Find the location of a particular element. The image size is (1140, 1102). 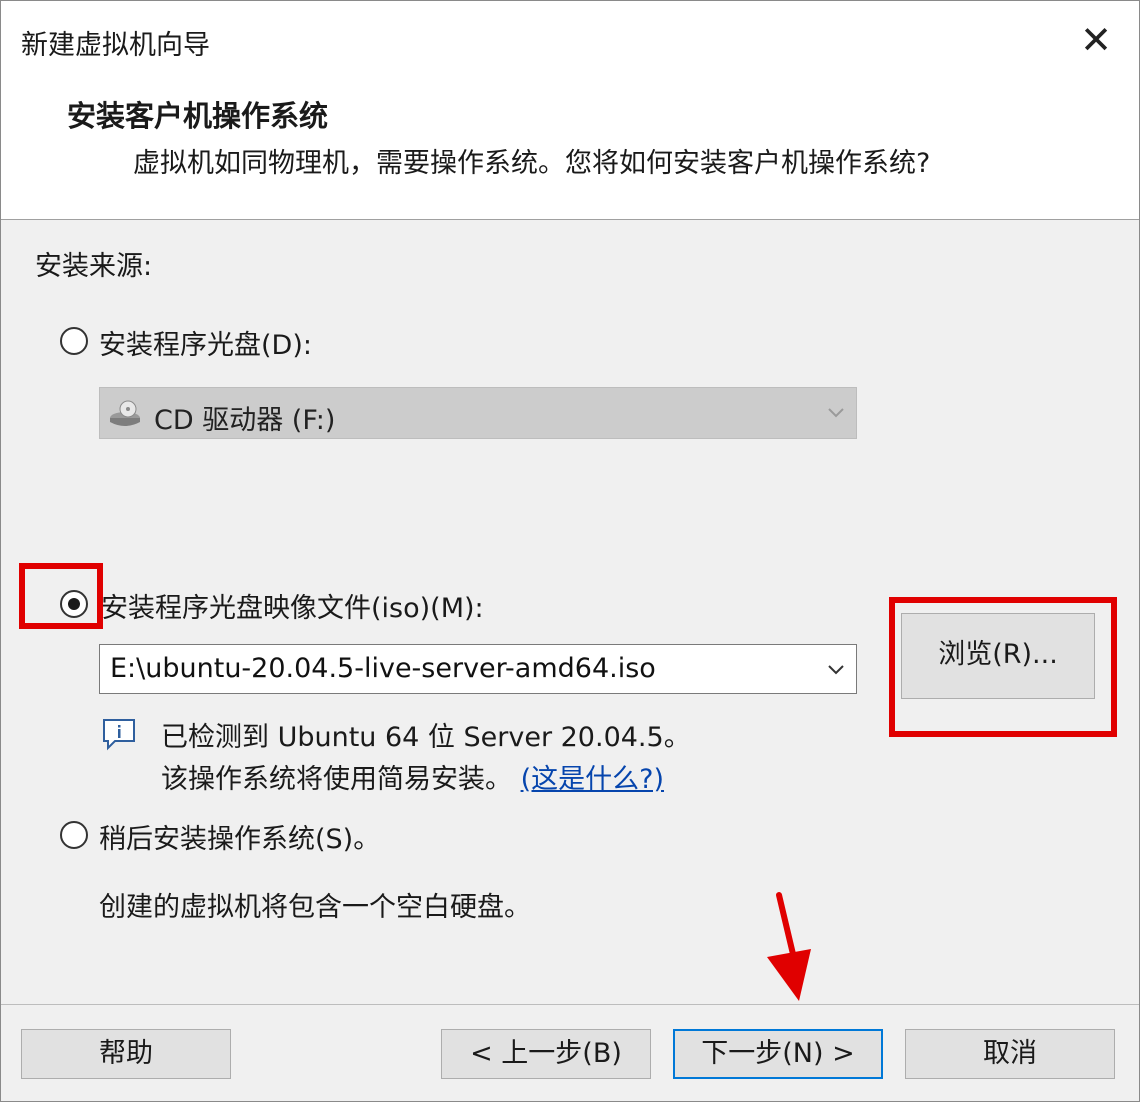

red-arrow-down-icon is located at coordinates (789, 946).